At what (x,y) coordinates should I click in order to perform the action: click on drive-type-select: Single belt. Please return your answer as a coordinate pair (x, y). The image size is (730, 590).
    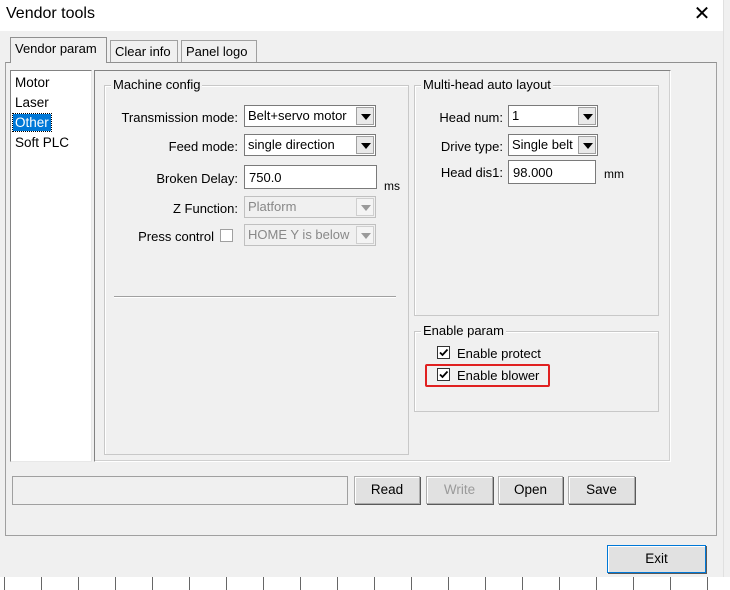
    Looking at the image, I should click on (553, 145).